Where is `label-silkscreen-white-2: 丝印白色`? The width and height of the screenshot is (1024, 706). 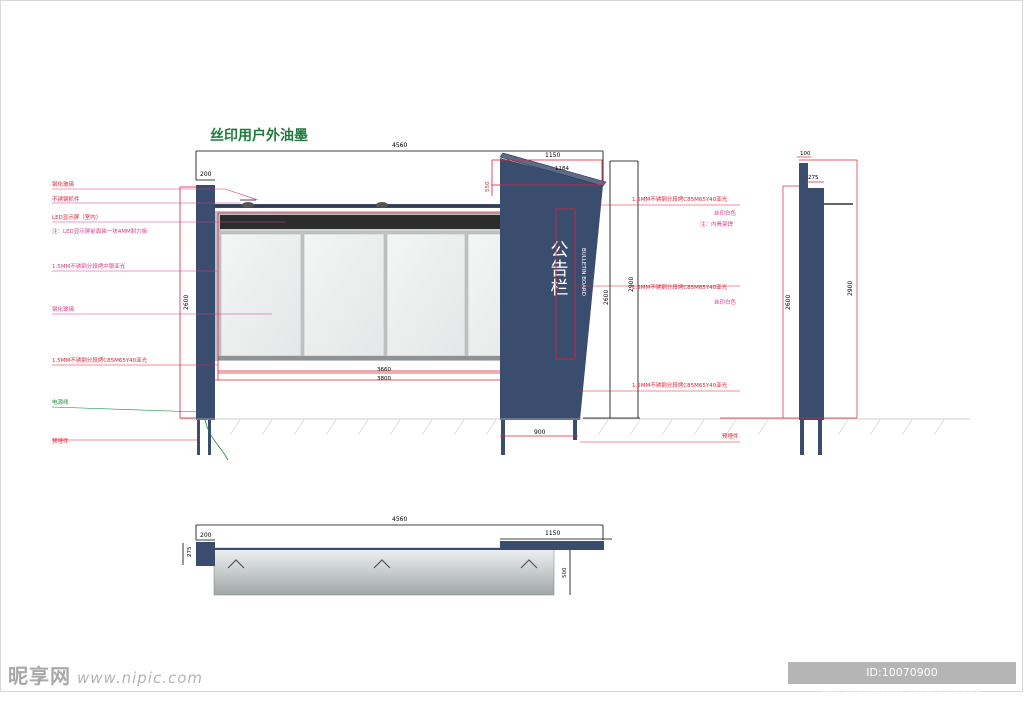 label-silkscreen-white-2: 丝印白色 is located at coordinates (725, 302).